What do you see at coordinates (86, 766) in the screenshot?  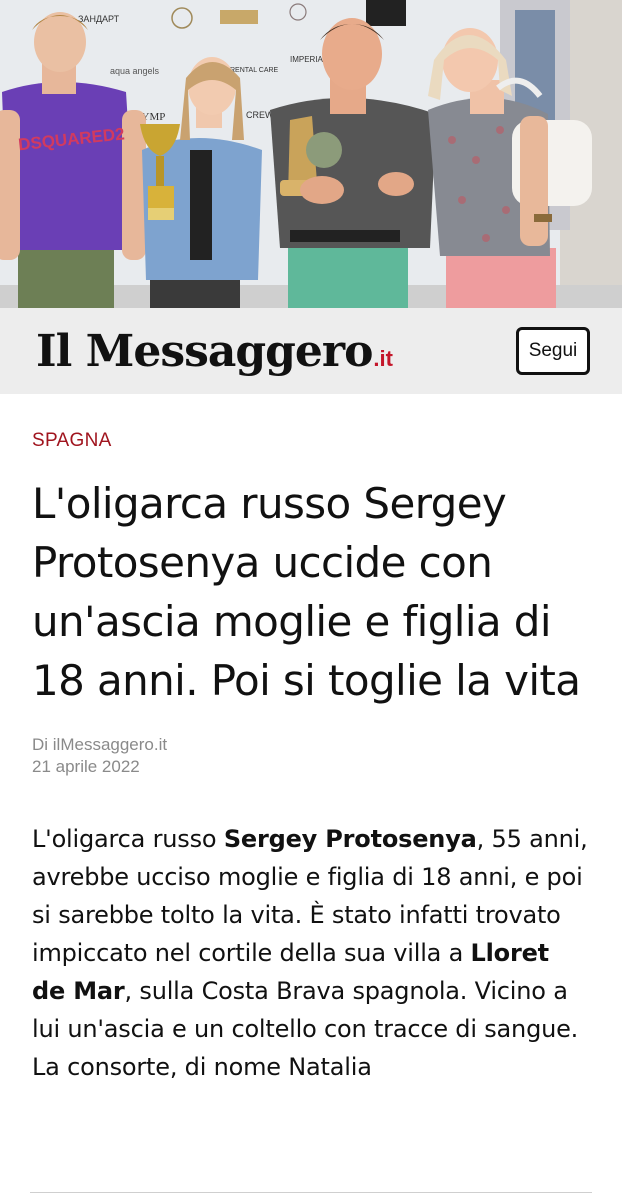 I see `article-date: 21 aprile 2022` at bounding box center [86, 766].